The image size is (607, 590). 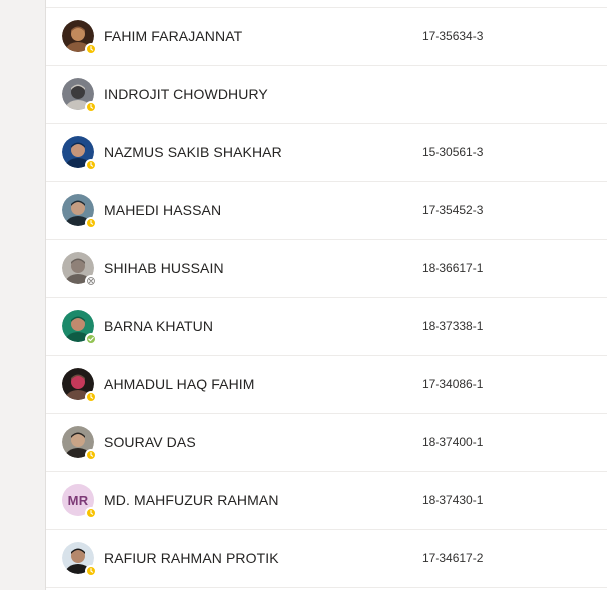 What do you see at coordinates (162, 210) in the screenshot?
I see `member-name: MAHEDI HASSAN` at bounding box center [162, 210].